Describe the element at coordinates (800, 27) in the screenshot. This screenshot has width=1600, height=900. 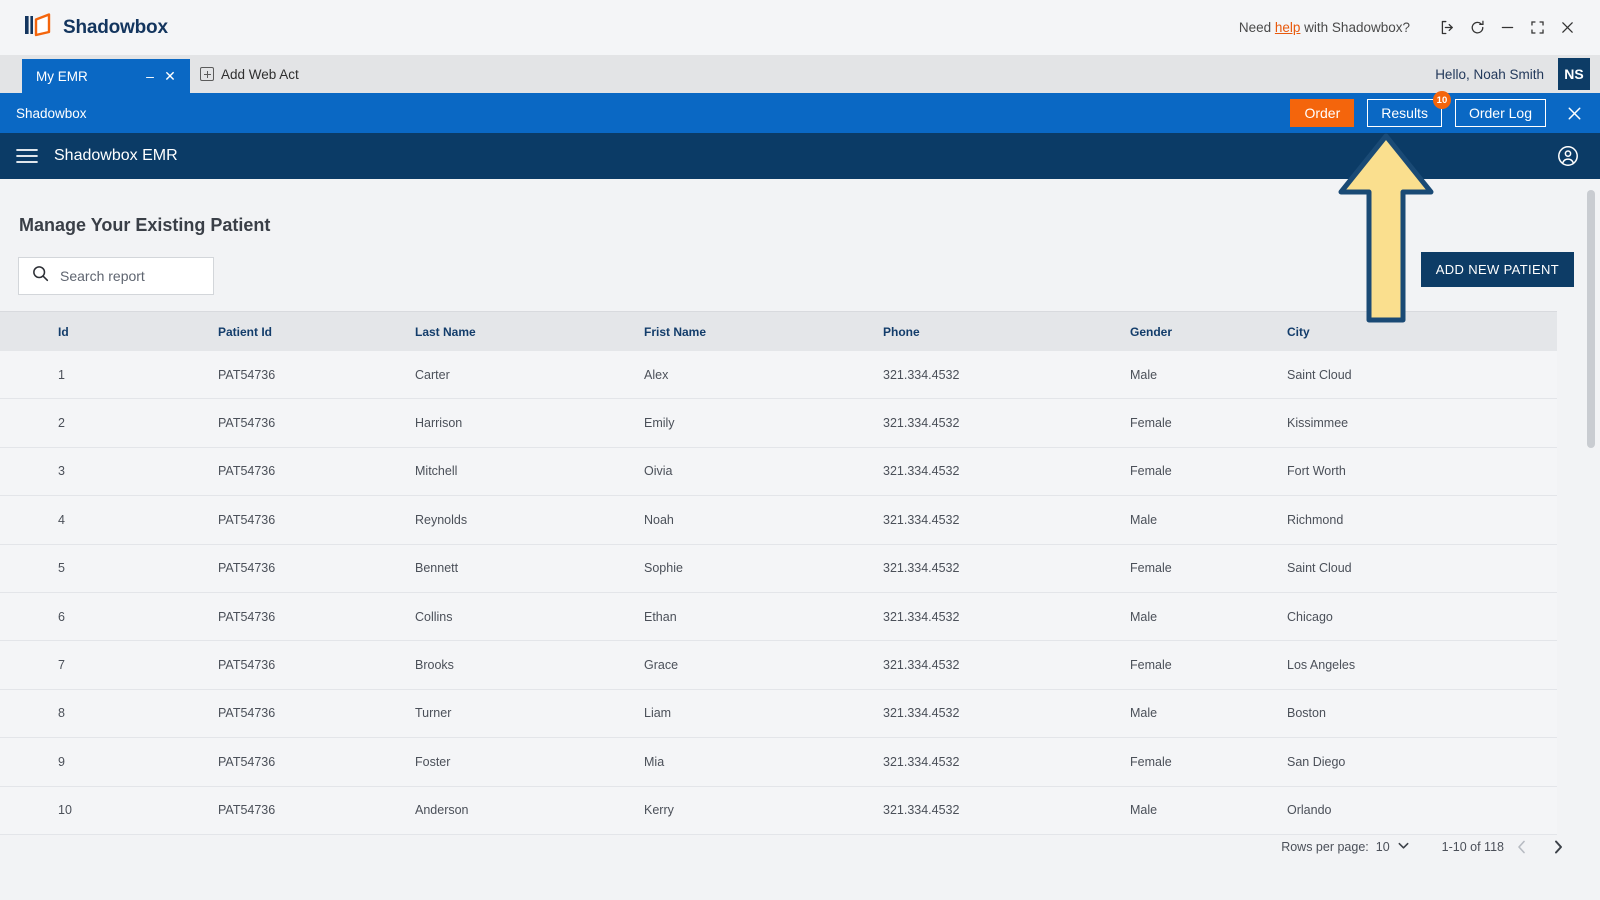
I see `app-header: Shadowbox Need help with Shadowbox?` at that location.